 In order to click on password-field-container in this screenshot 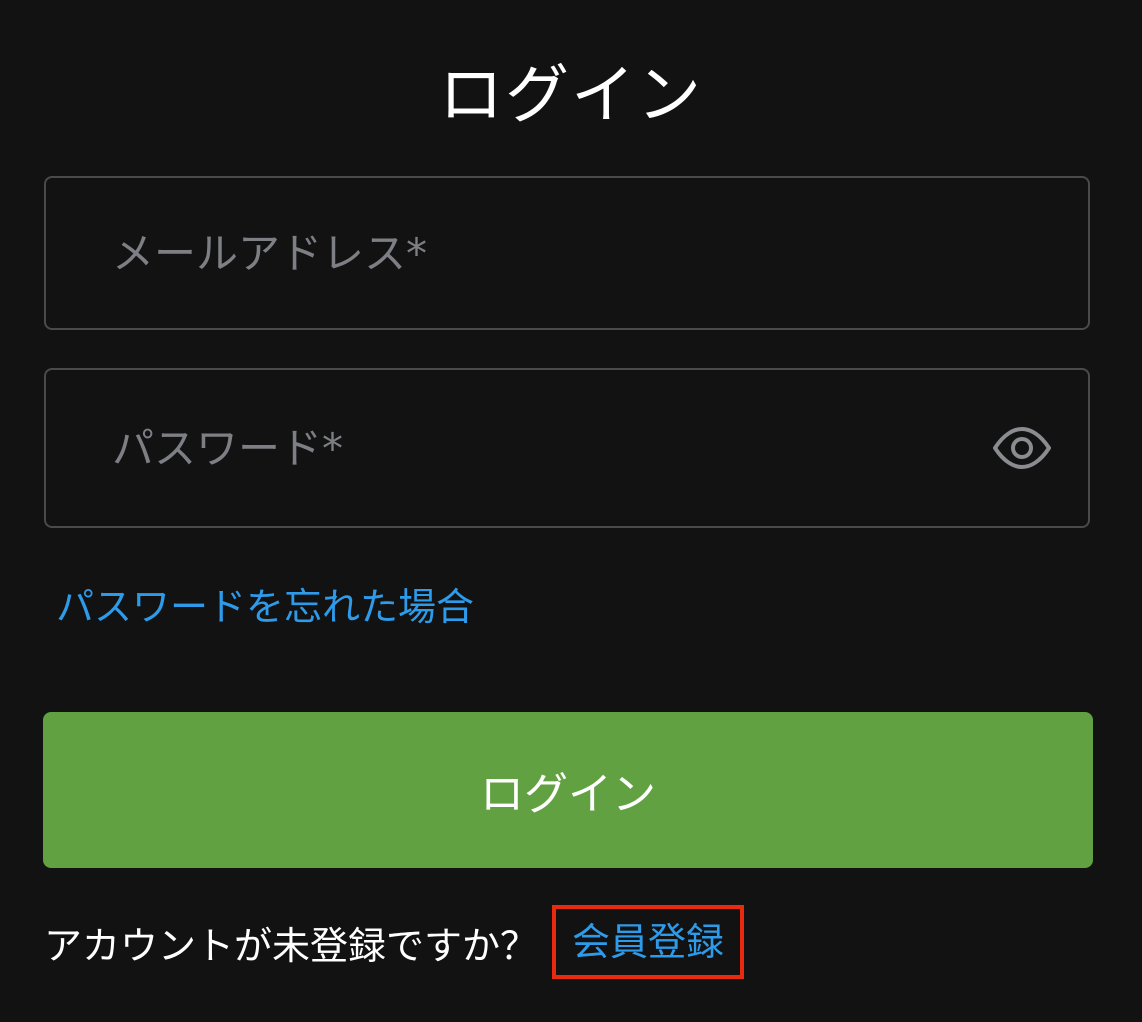, I will do `click(567, 448)`.